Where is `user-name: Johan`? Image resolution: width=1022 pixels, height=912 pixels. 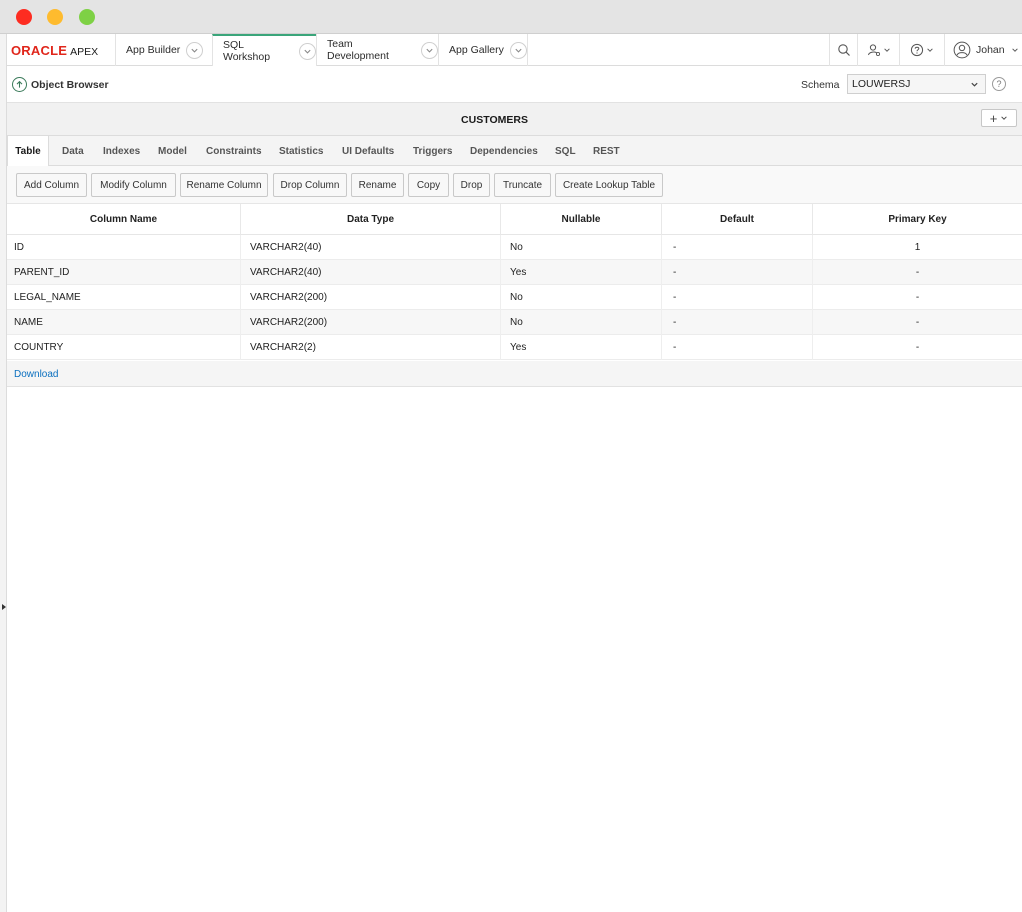 user-name: Johan is located at coordinates (990, 50).